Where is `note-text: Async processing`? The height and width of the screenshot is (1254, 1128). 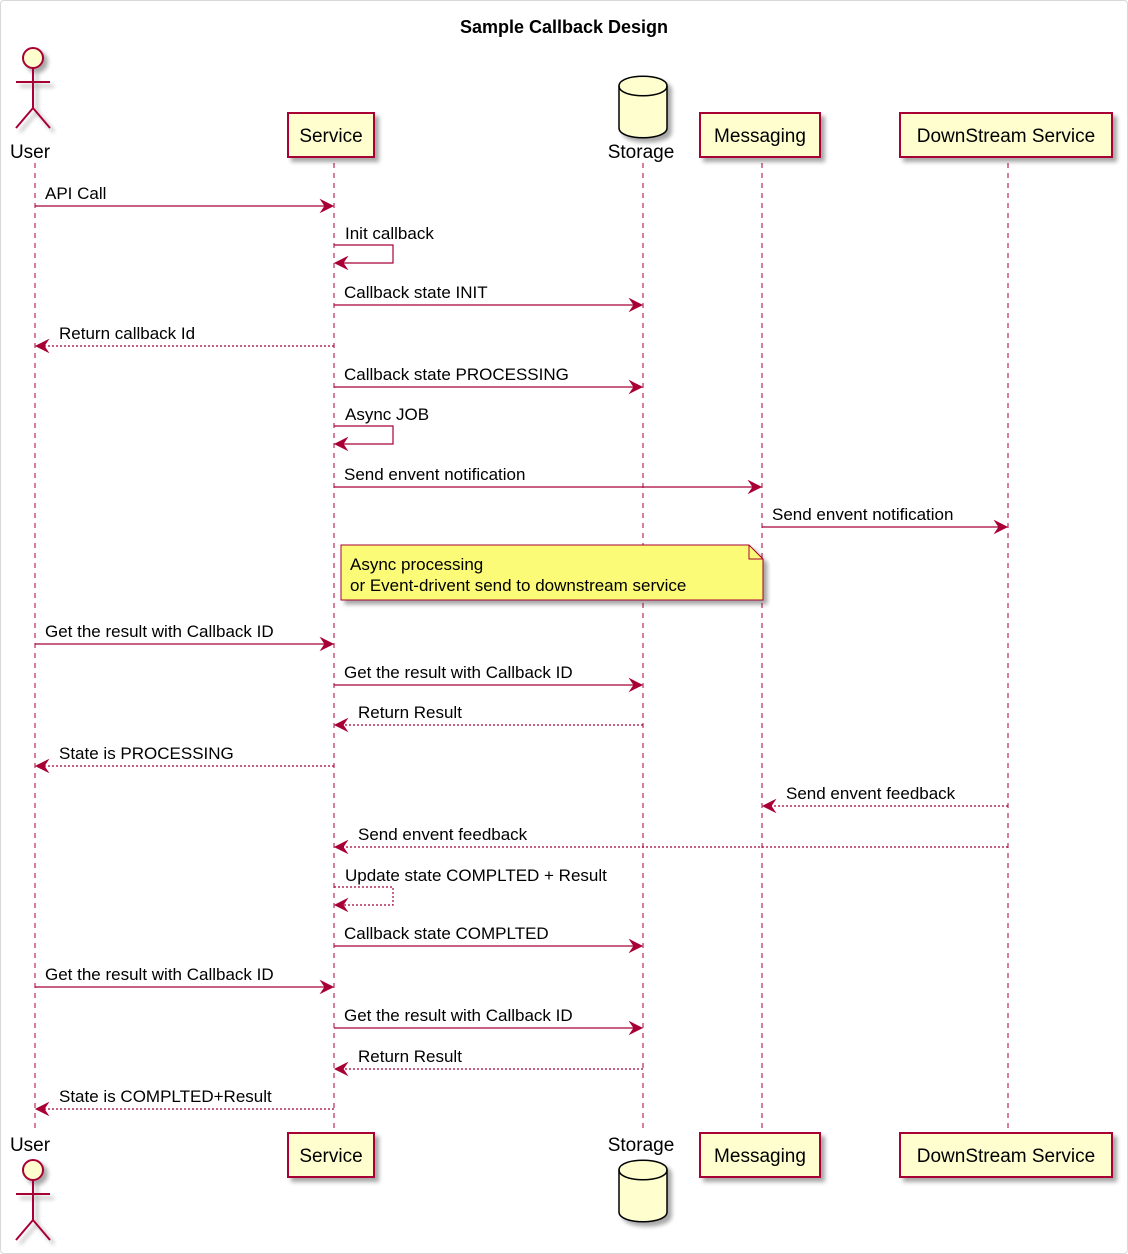 note-text: Async processing is located at coordinates (416, 564).